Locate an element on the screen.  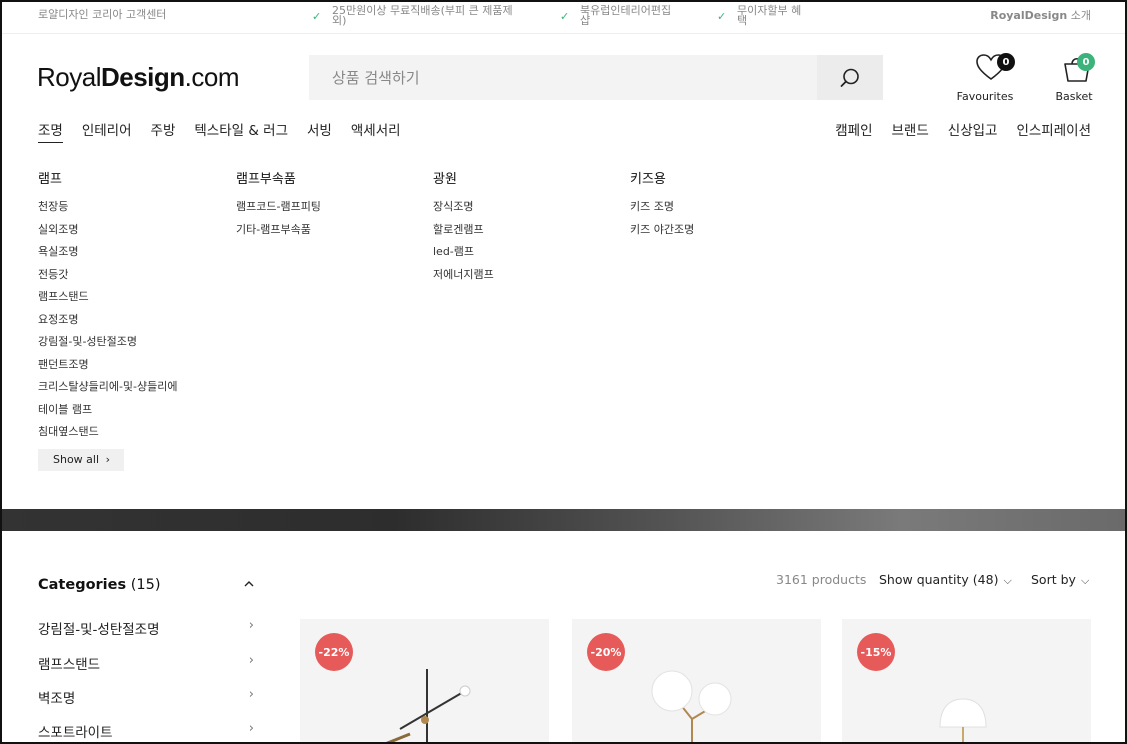
mega-column-light-sources: 광원 장식조명 할로겐램프 led-램프 저에너지램프 is located at coordinates (463, 229).